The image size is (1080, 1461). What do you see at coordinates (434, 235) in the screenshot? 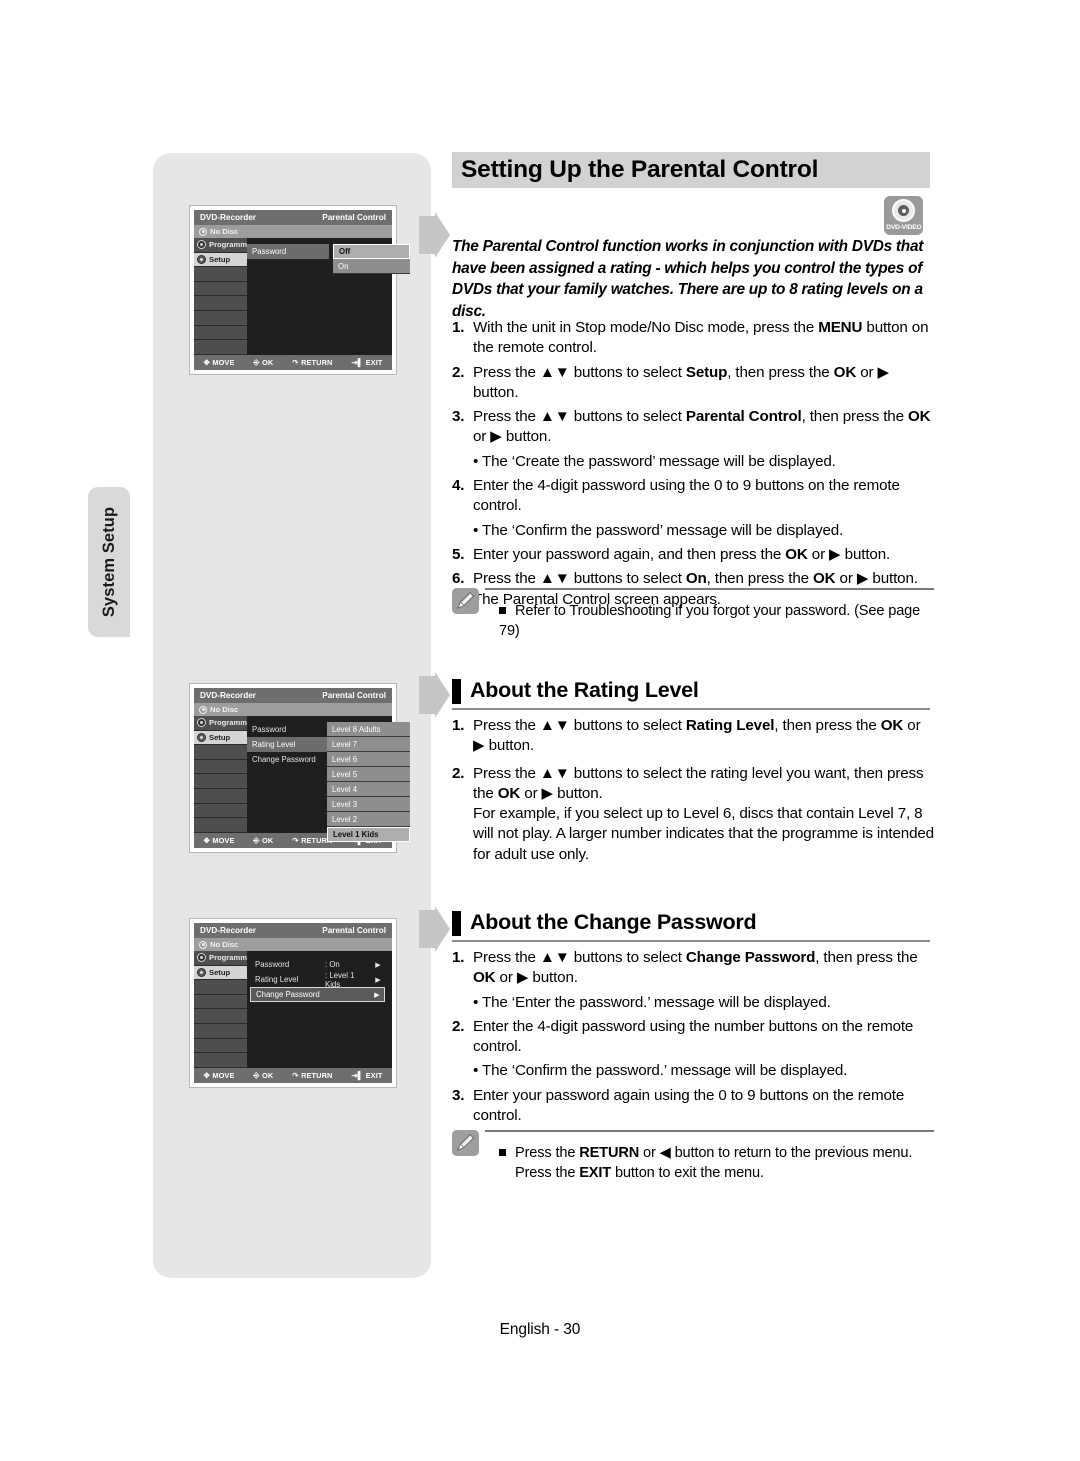
I see `pointer-chevron-intro` at bounding box center [434, 235].